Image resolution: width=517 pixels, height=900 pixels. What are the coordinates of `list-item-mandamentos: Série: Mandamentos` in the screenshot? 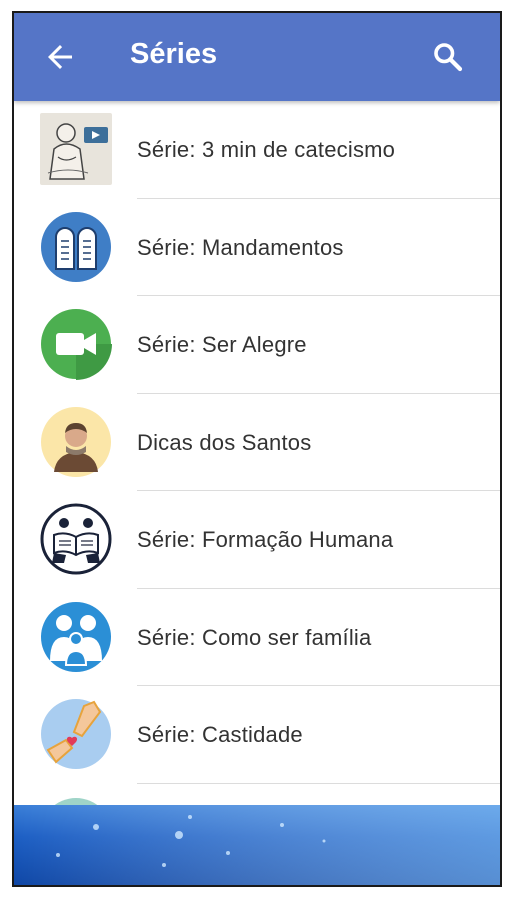 It's located at (257, 247).